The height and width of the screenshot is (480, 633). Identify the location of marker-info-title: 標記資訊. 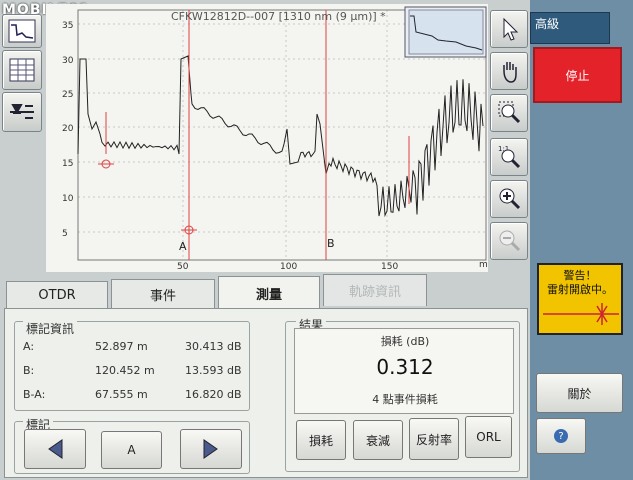
(50, 328).